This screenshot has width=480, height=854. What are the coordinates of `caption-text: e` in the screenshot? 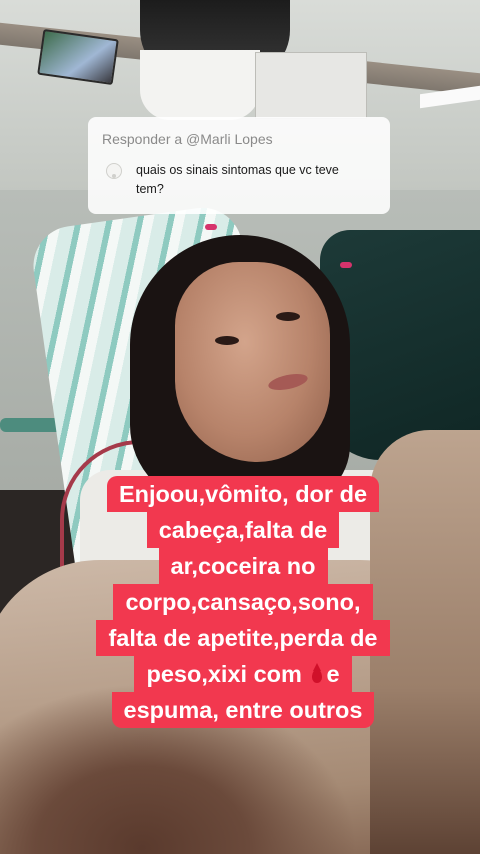 It's located at (333, 674).